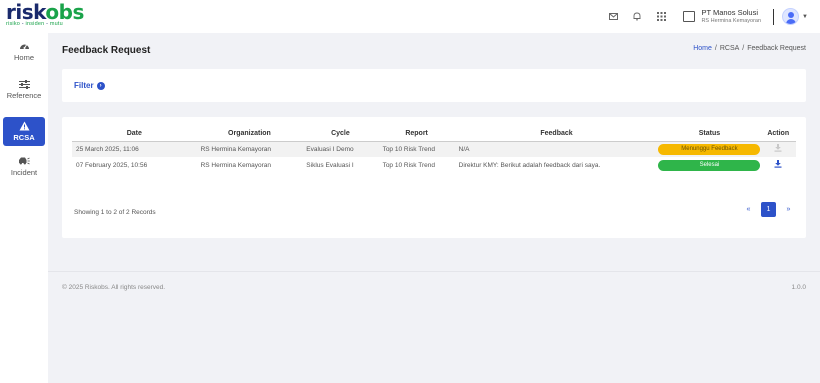 This screenshot has height=383, width=820. I want to click on header-actions: PT Manos Solusi RS Hermina Kemayoran ▼, so click(711, 16).